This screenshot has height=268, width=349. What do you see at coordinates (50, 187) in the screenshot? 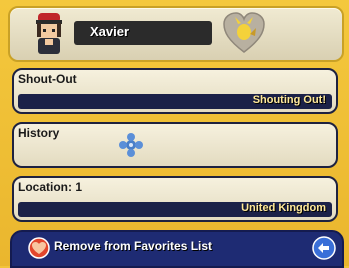
I see `location-label: Location: 1` at bounding box center [50, 187].